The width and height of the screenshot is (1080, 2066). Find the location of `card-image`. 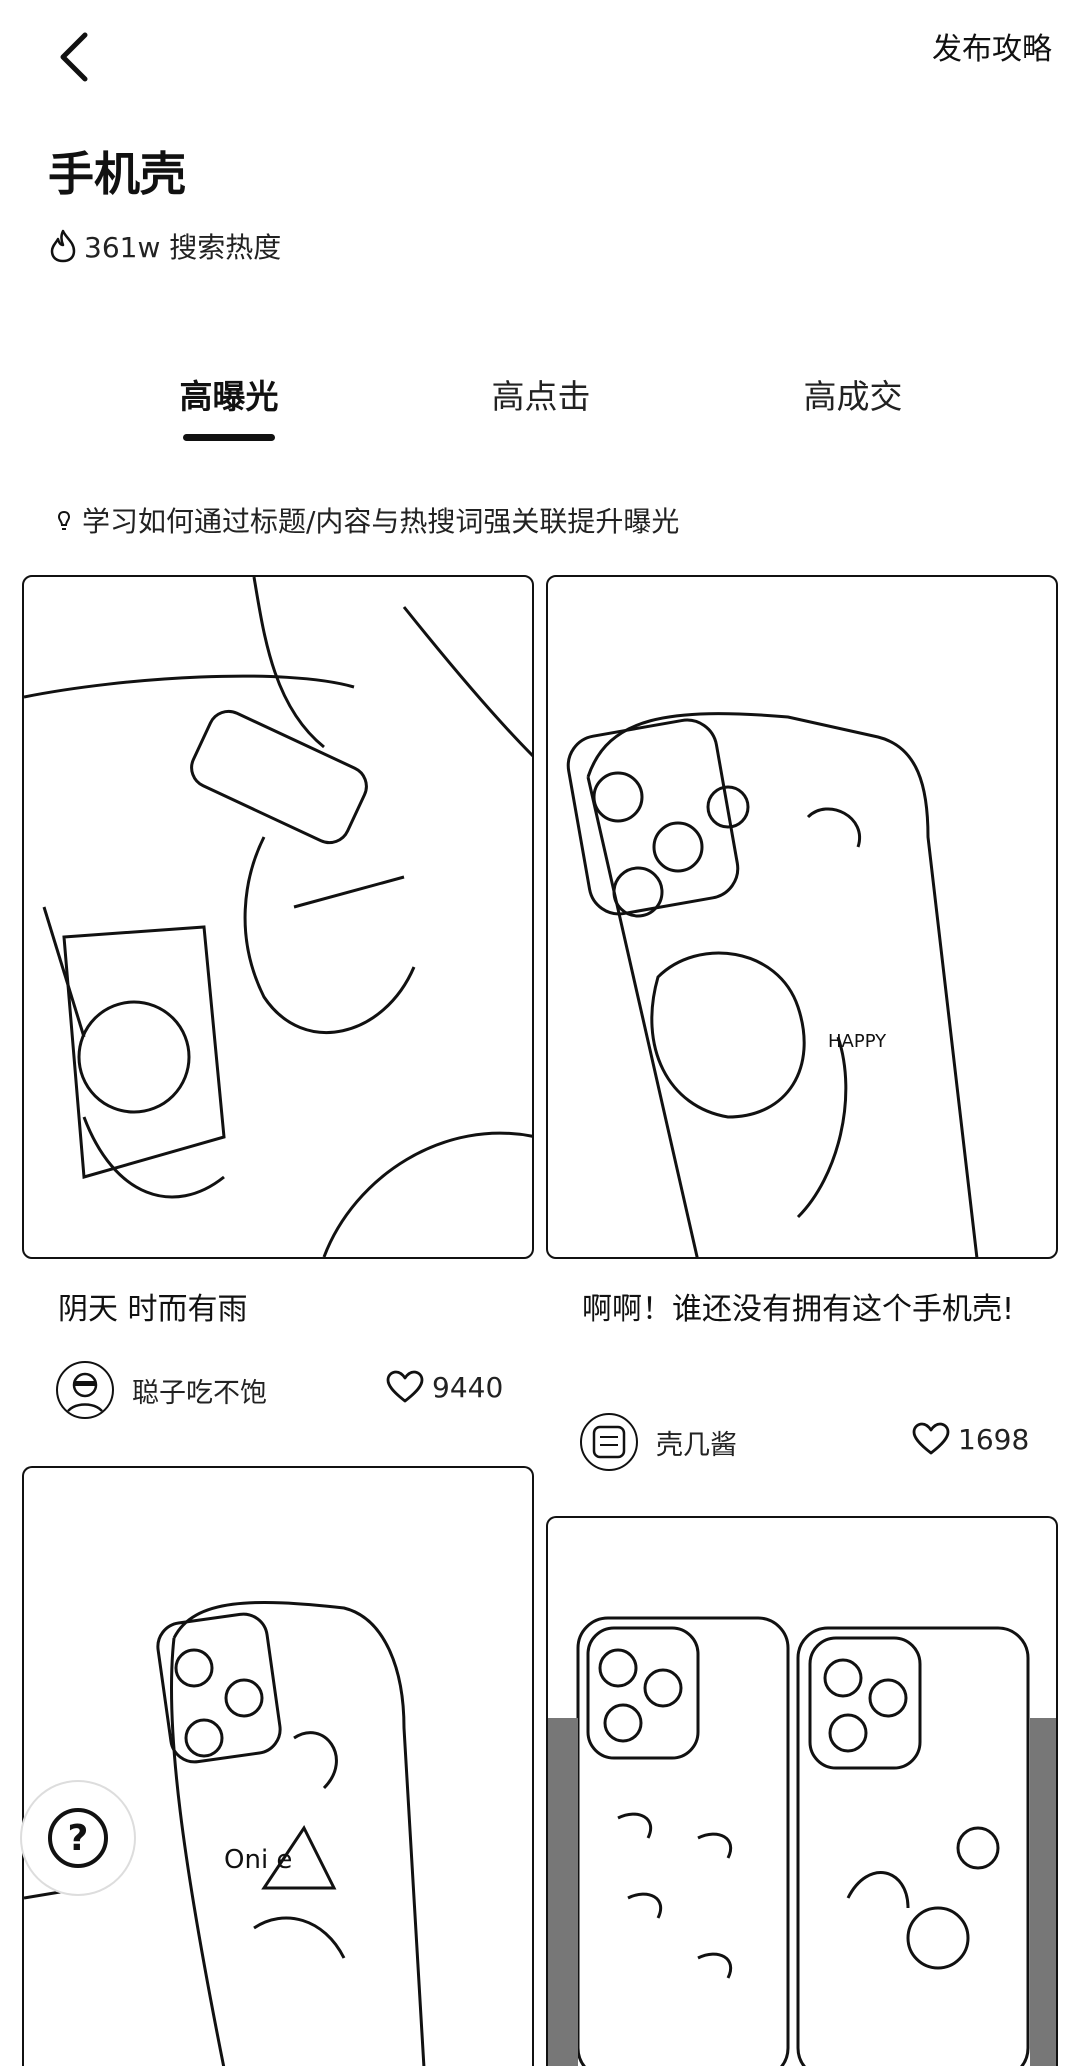

card-image is located at coordinates (802, 1791).